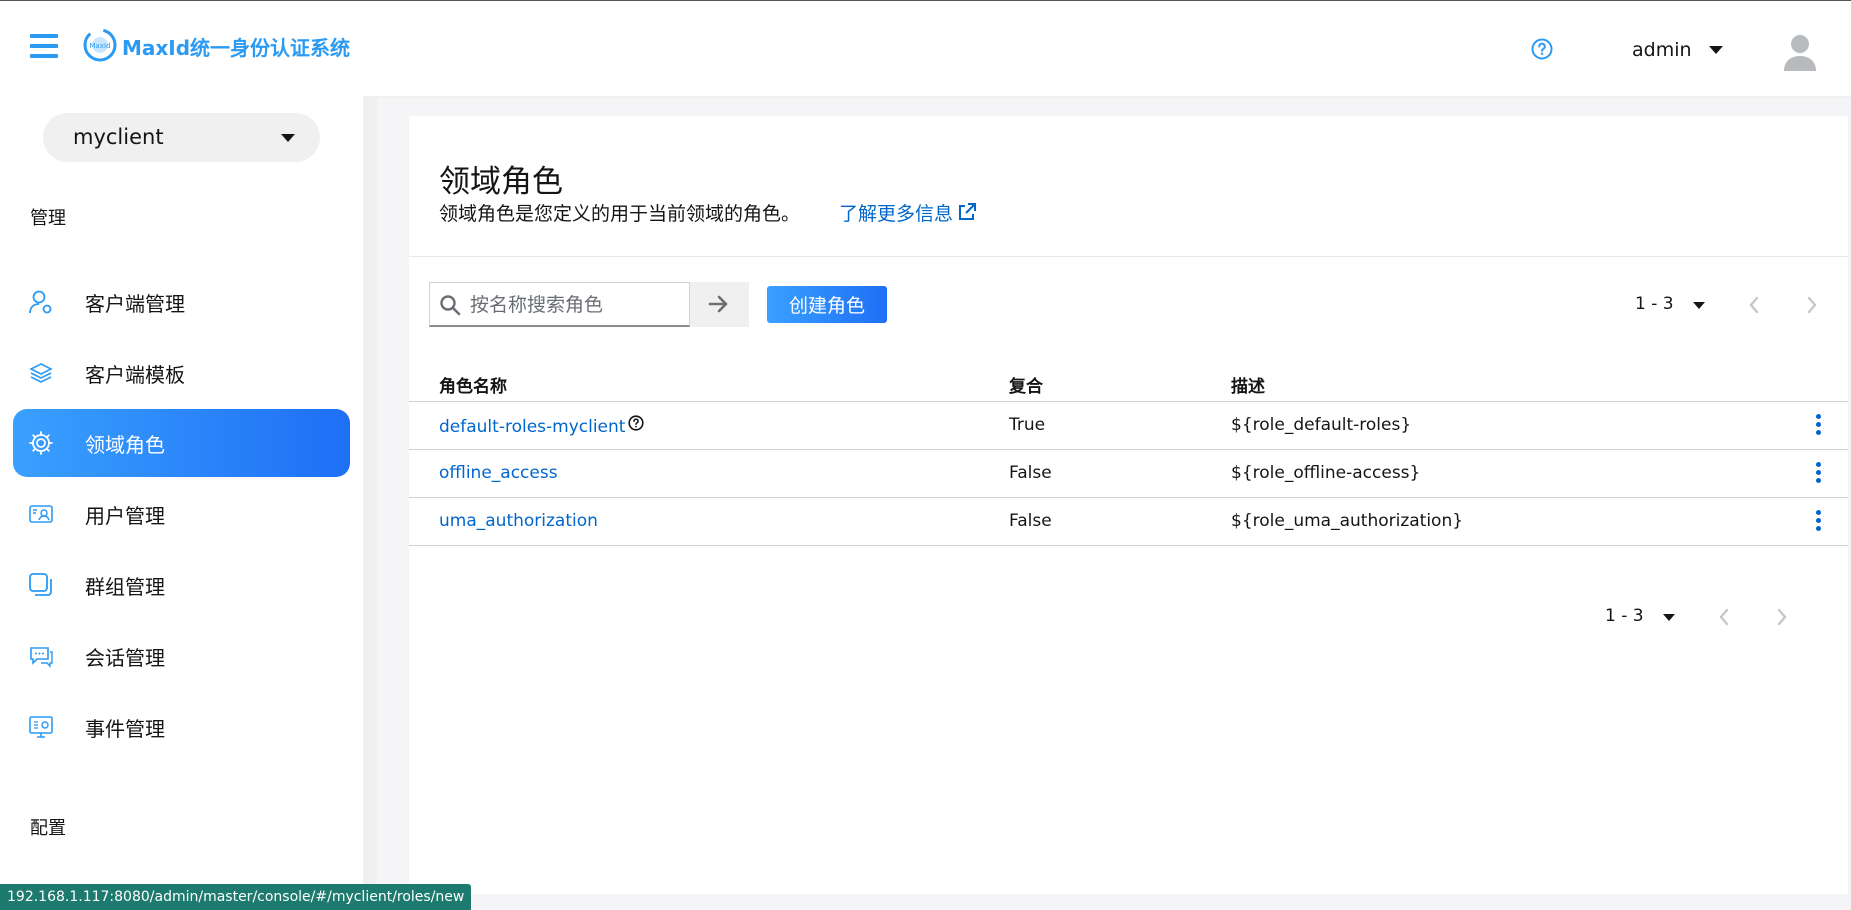 Image resolution: width=1851 pixels, height=910 pixels. I want to click on realm-selector-value: myclient, so click(118, 137).